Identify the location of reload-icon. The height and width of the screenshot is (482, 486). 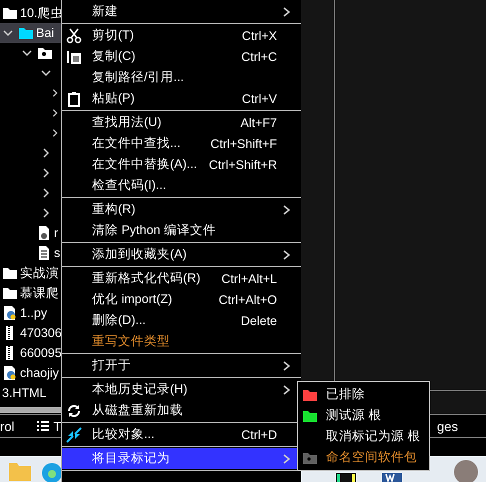
(74, 410).